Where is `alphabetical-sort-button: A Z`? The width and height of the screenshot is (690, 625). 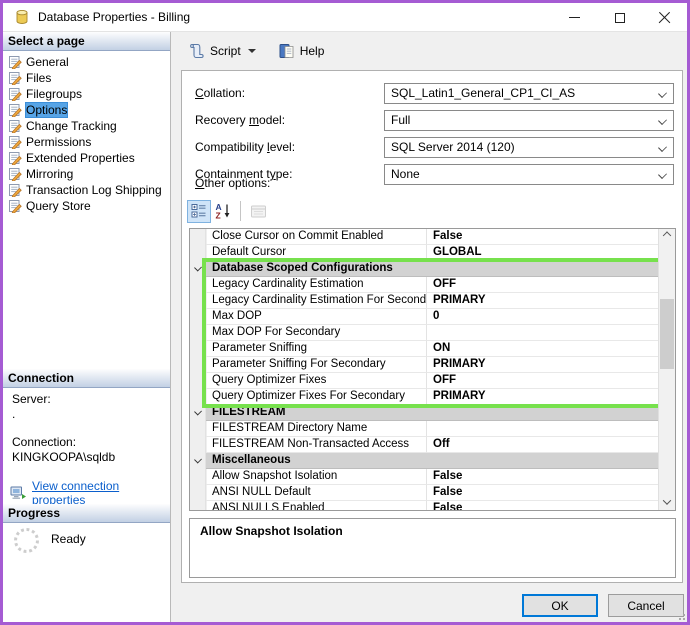
alphabetical-sort-button: A Z is located at coordinates (223, 211).